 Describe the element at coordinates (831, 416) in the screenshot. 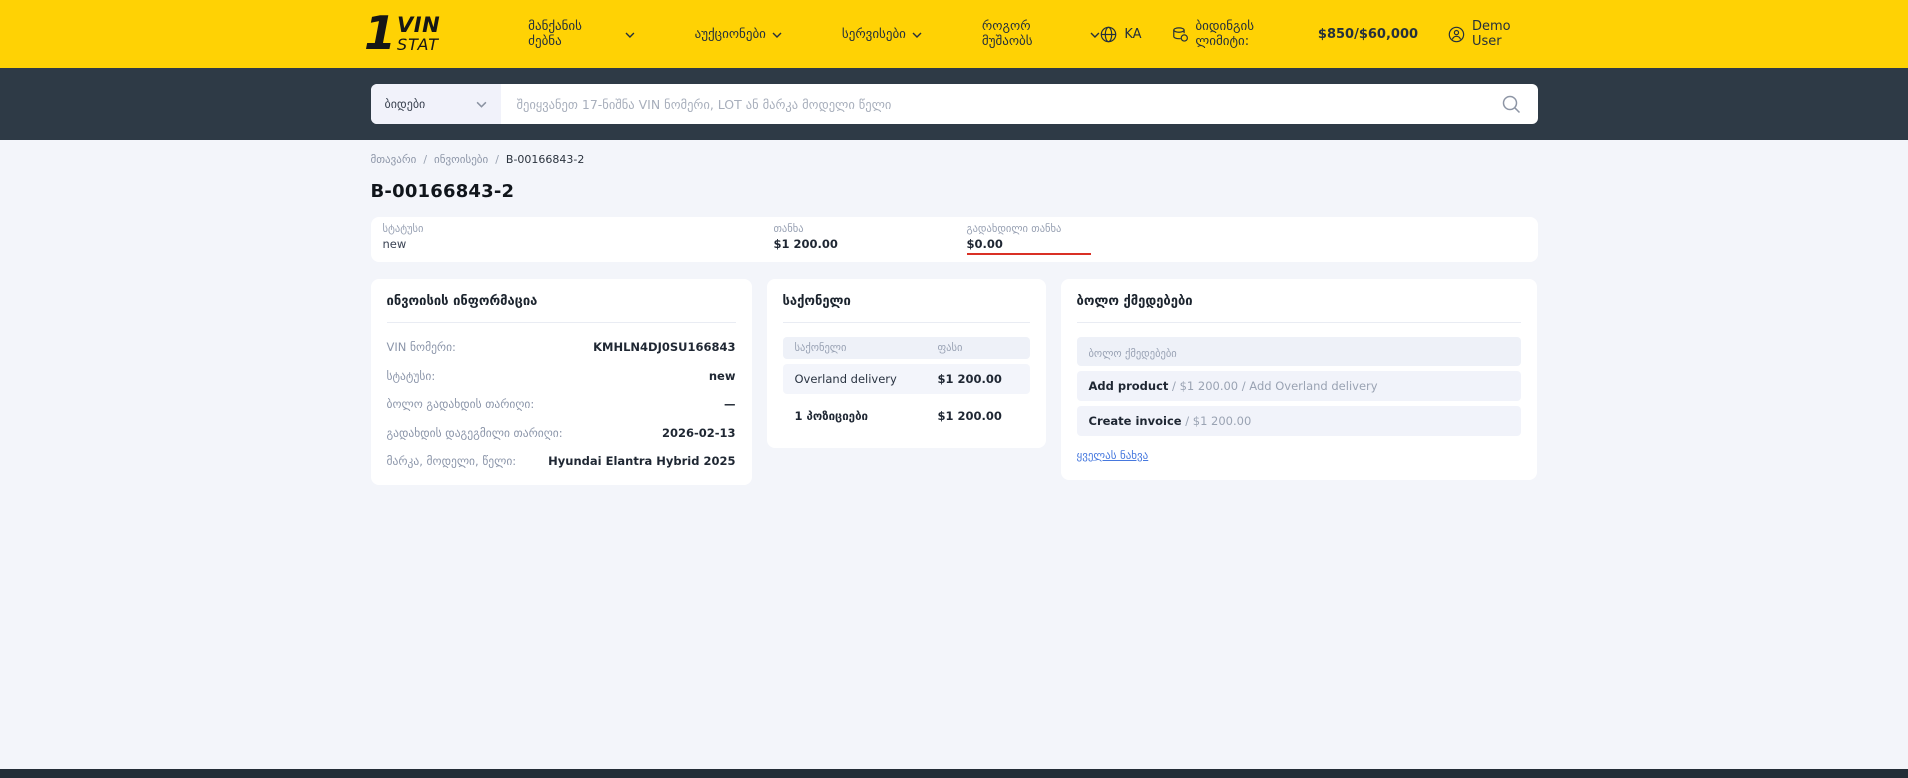

I see `goods-total-name: 1 პოზიციები` at that location.